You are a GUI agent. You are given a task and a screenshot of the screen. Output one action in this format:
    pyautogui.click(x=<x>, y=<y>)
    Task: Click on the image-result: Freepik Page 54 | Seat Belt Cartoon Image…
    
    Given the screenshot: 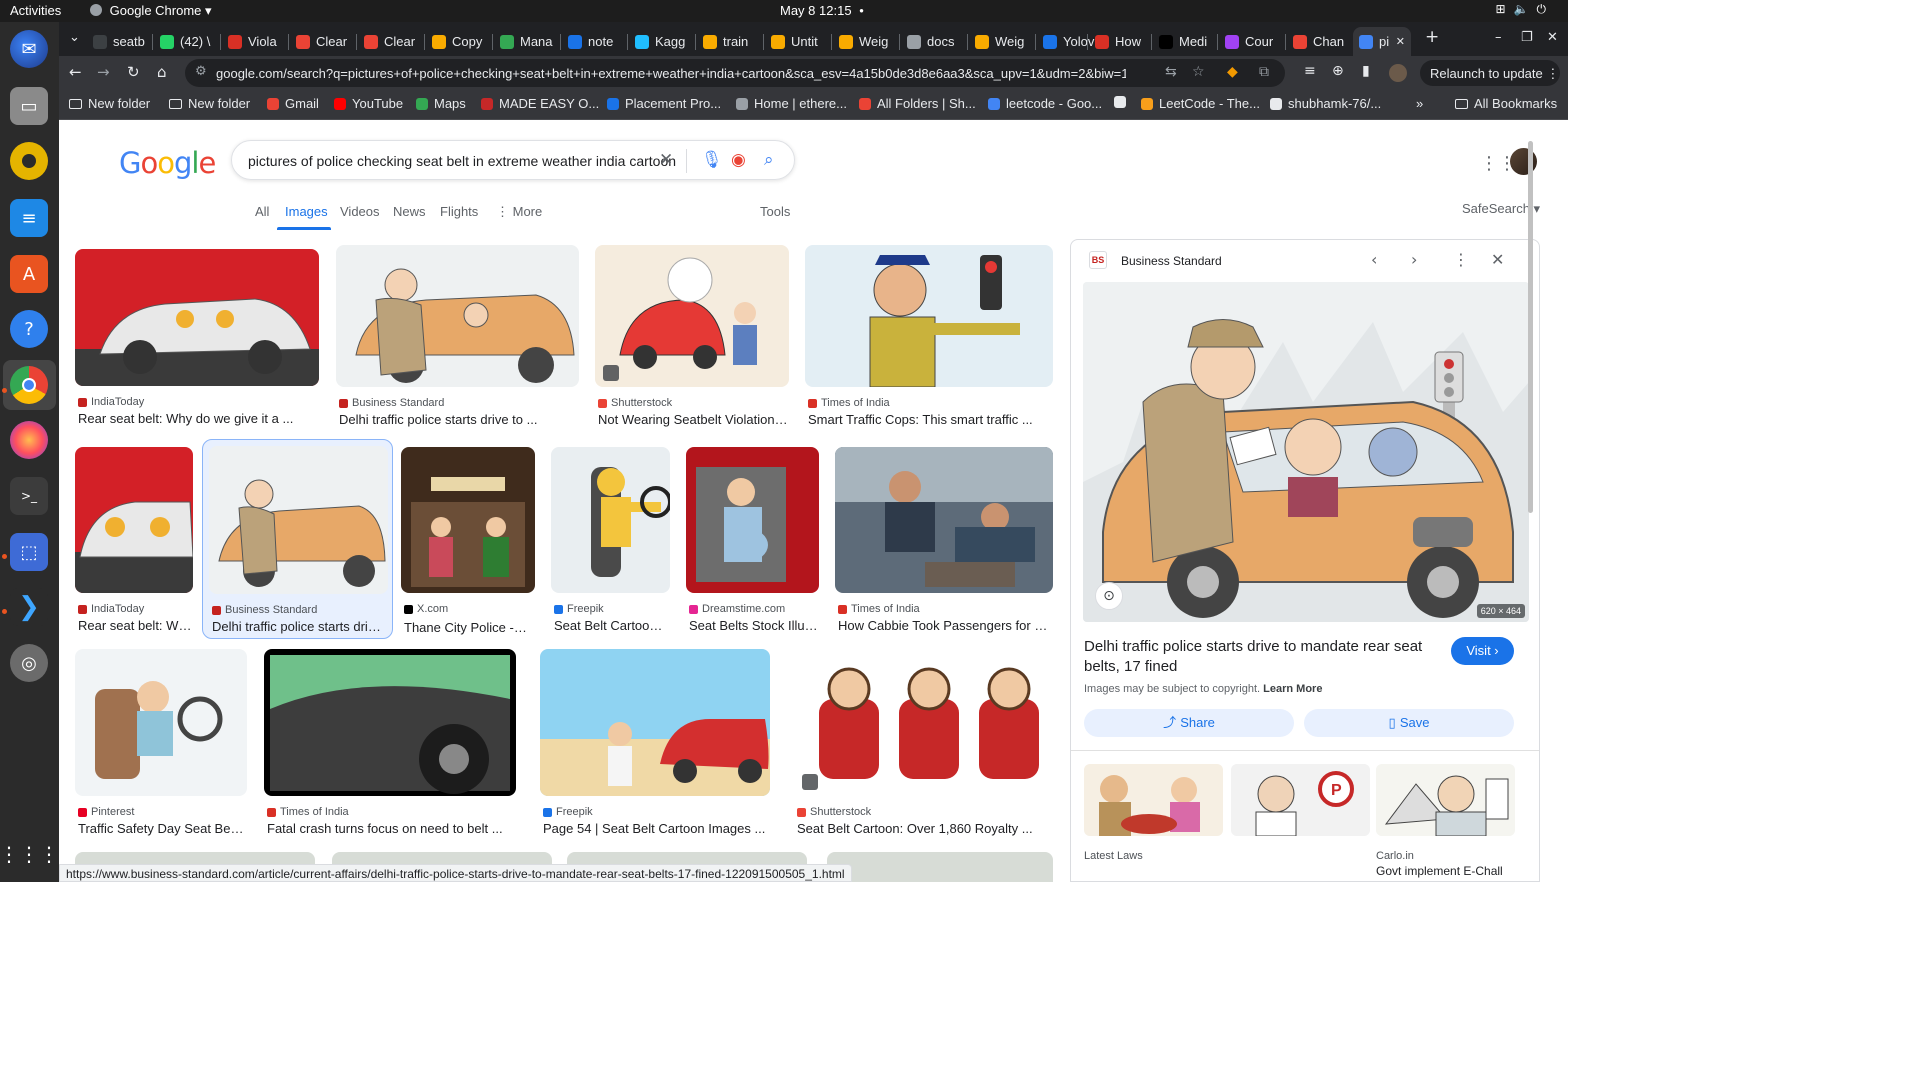 What is the action you would take?
    pyautogui.click(x=655, y=745)
    